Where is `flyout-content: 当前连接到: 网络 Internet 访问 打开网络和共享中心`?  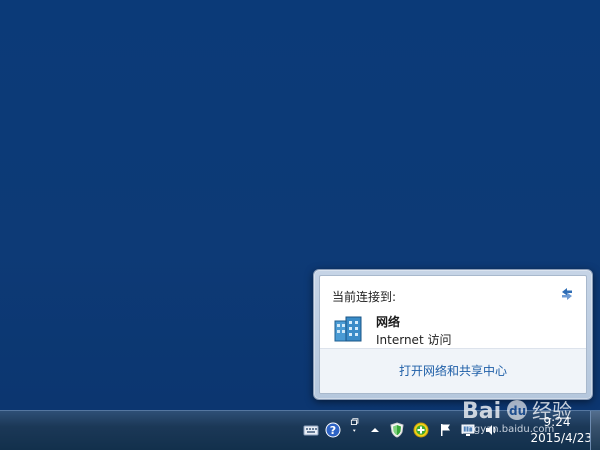
flyout-content: 当前连接到: 网络 Internet 访问 打开网络和共享中心 is located at coordinates (453, 334).